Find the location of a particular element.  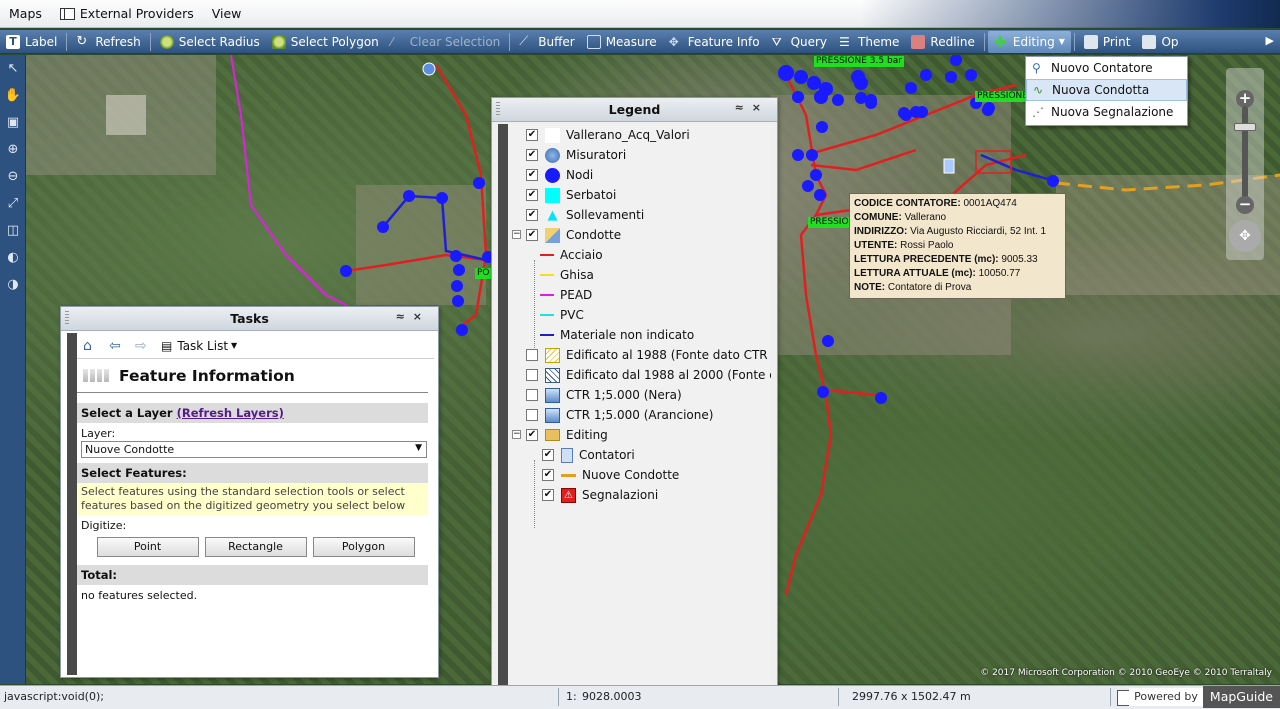

tooltip-row: COMUNE: Vallerano is located at coordinates (957, 218).